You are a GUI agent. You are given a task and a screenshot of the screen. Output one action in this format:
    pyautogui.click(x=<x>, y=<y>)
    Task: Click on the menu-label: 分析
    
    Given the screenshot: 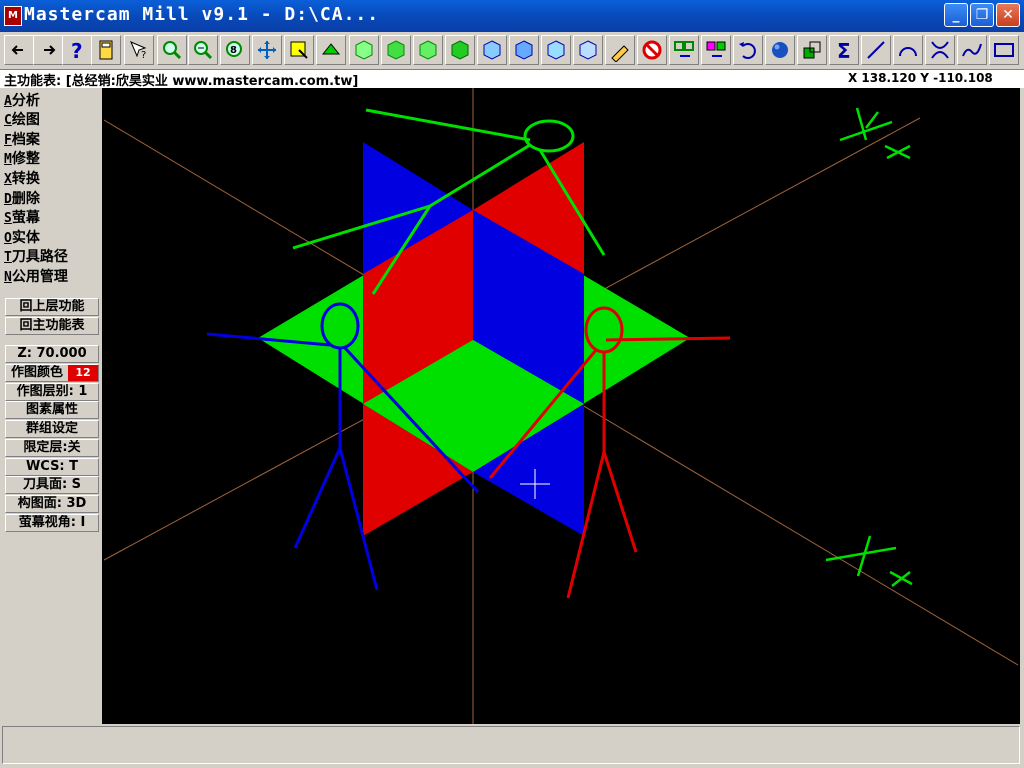 What is the action you would take?
    pyautogui.click(x=25, y=101)
    